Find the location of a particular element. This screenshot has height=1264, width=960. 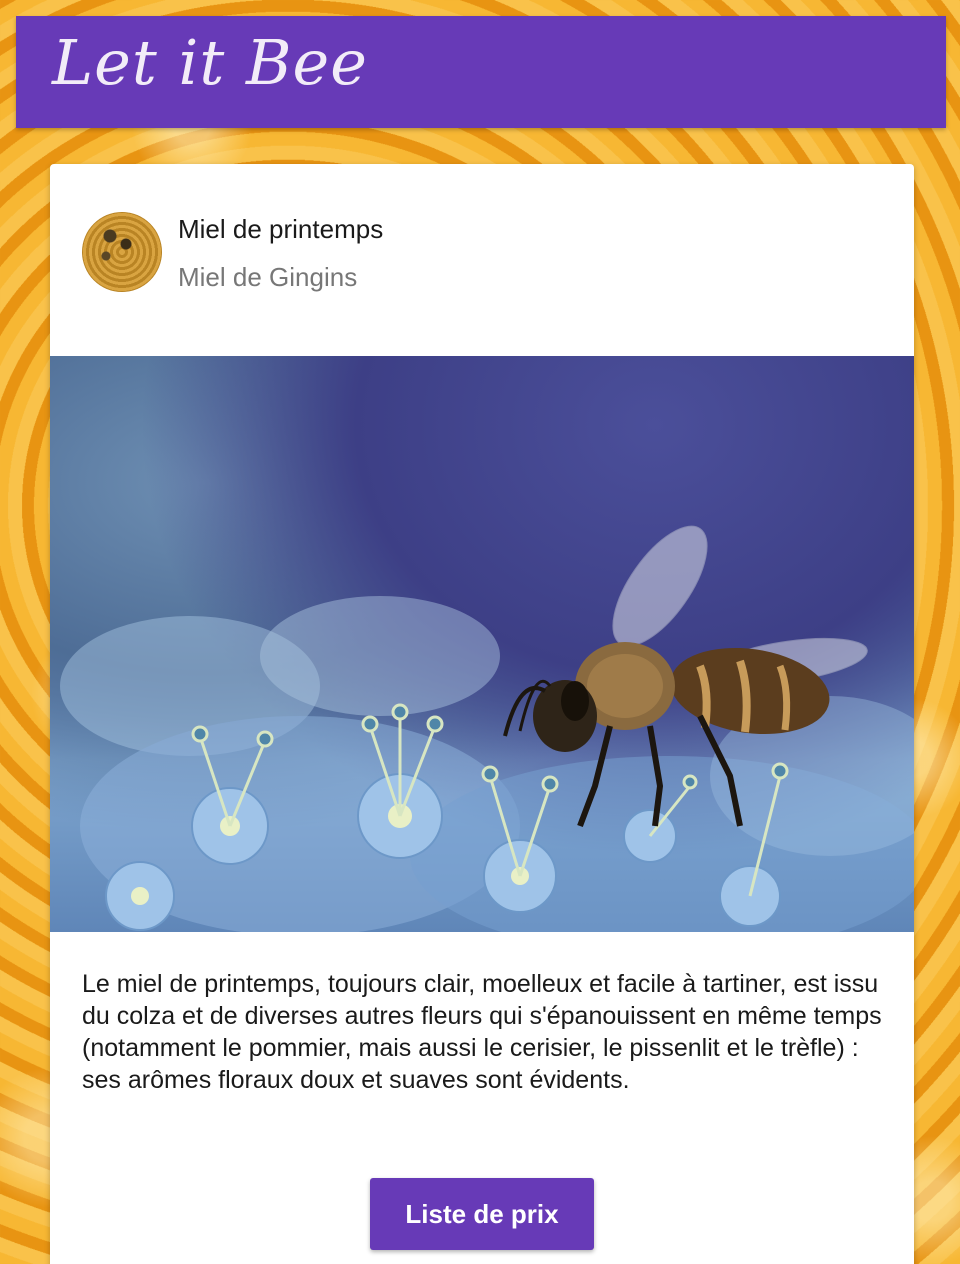

app-header: Let it Bee is located at coordinates (481, 72).